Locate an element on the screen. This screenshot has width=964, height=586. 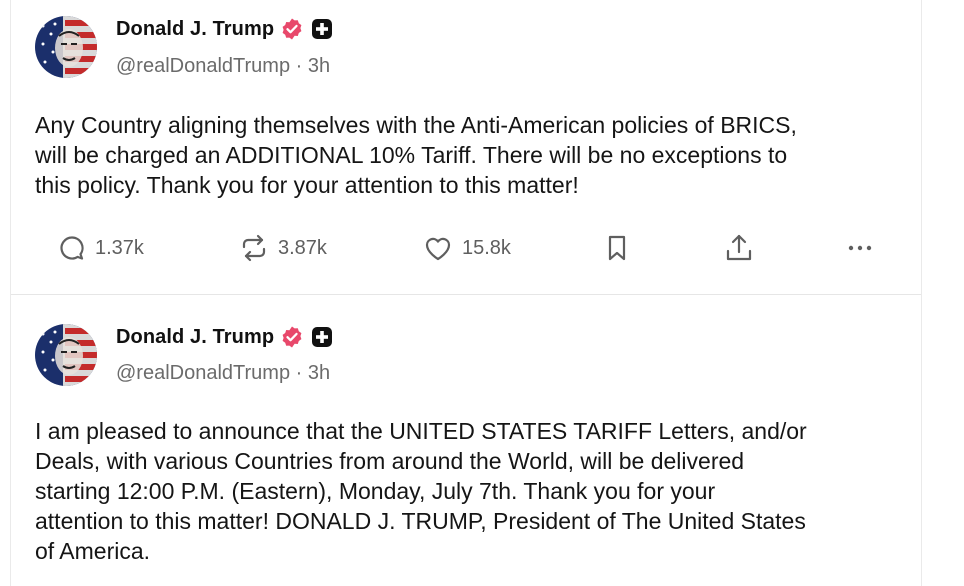
post-actions: 1.37k 3.87k 15.8k is located at coordinates (466, 248).